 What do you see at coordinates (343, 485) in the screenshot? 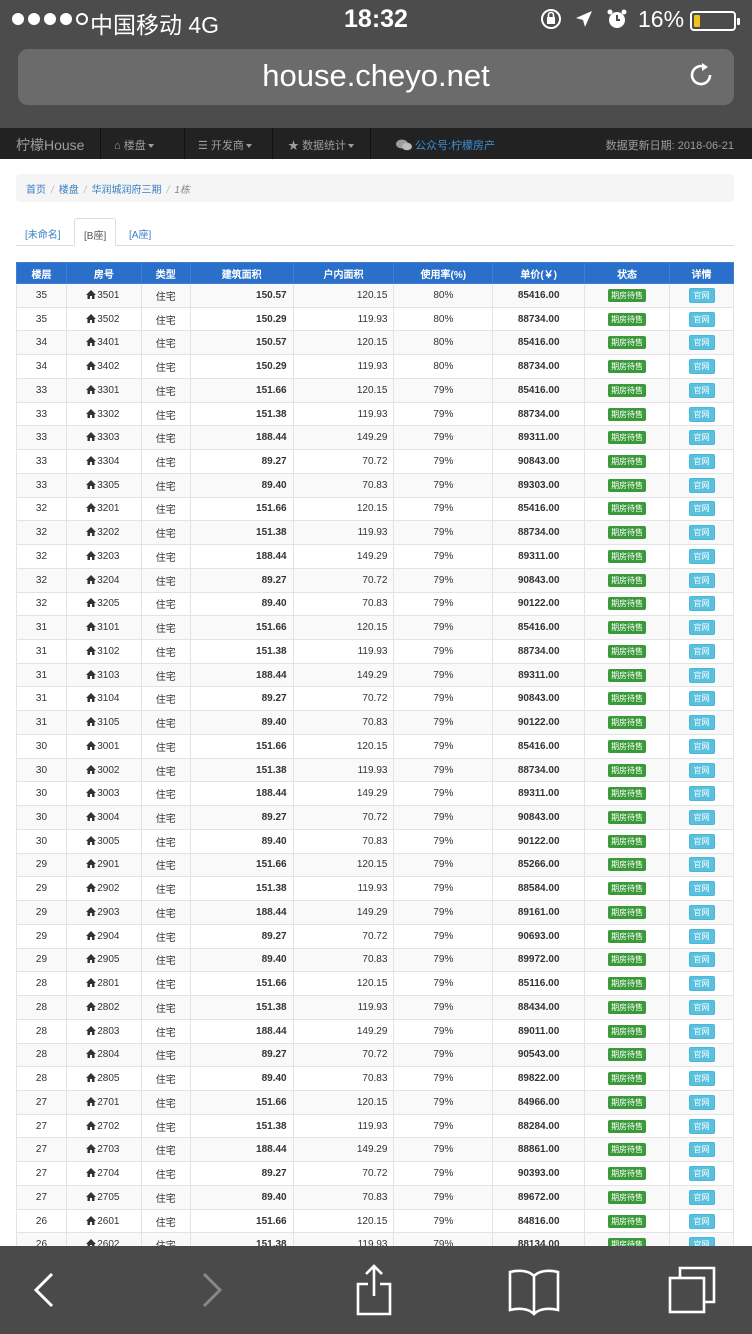
I see `cell-inner-area: 70.83` at bounding box center [343, 485].